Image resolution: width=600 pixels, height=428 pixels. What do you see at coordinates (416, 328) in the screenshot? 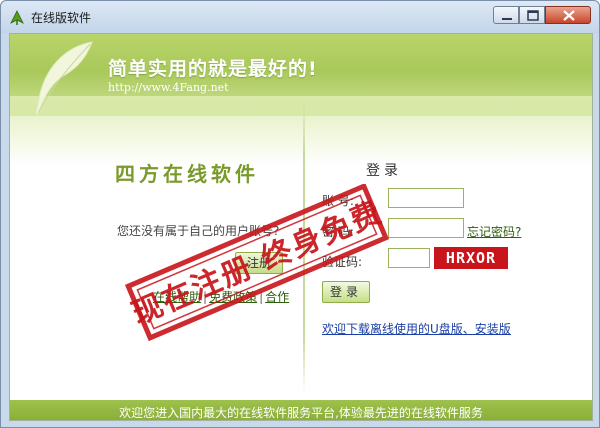
I see `download-offline-link: 欢迎下载离线使用的U盘版、安装版` at bounding box center [416, 328].